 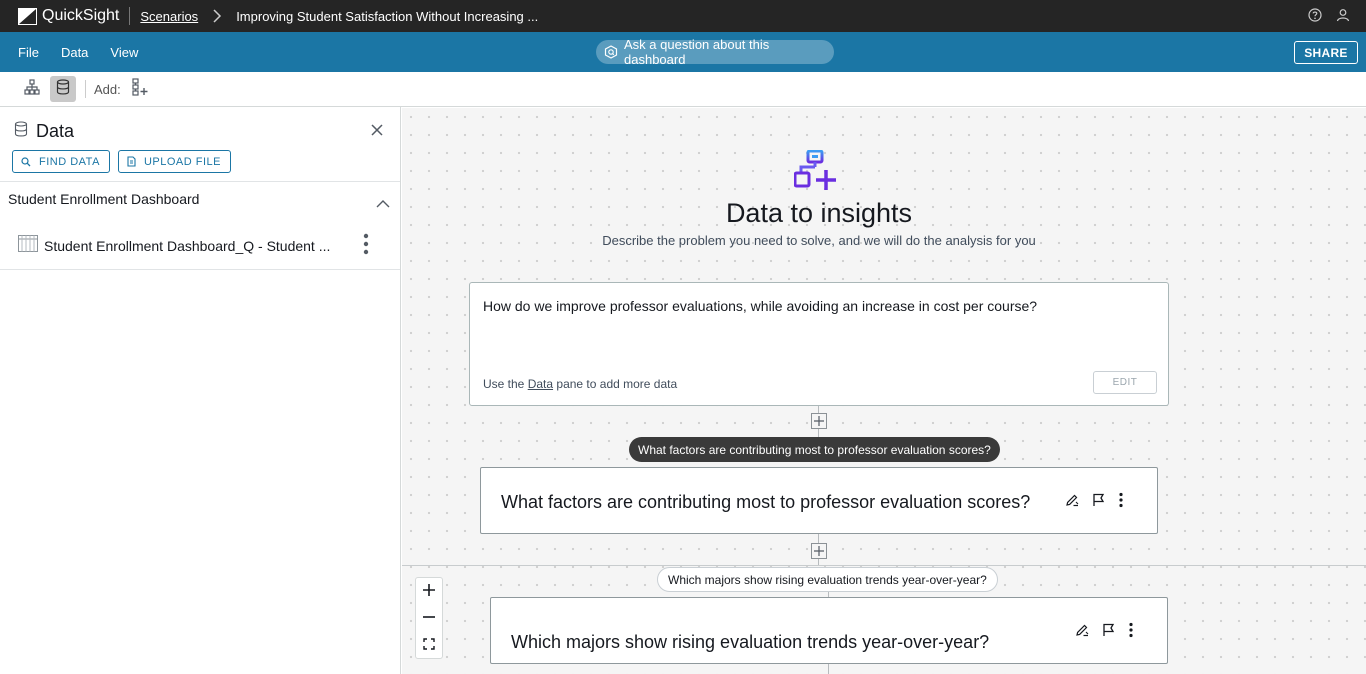 What do you see at coordinates (131, 161) in the screenshot?
I see `file-icon` at bounding box center [131, 161].